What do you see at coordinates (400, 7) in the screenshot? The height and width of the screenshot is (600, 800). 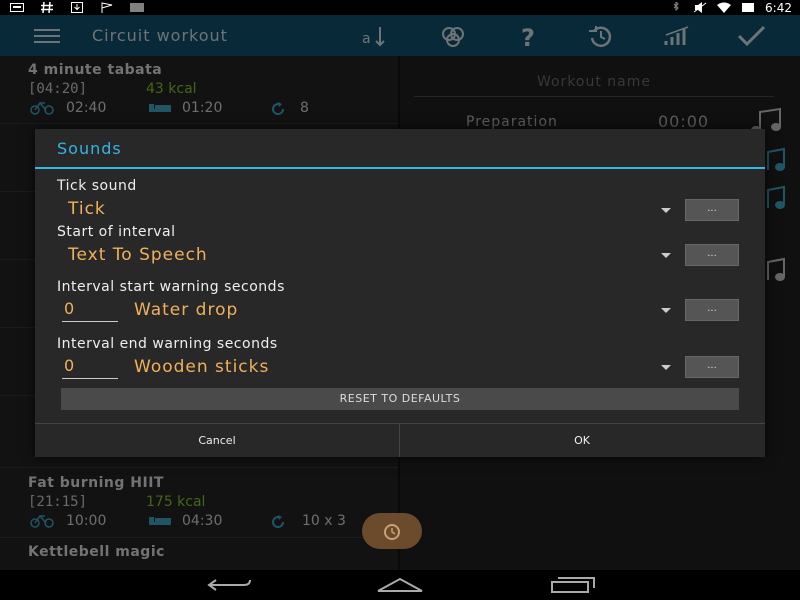 I see `status-bar: 6:42` at bounding box center [400, 7].